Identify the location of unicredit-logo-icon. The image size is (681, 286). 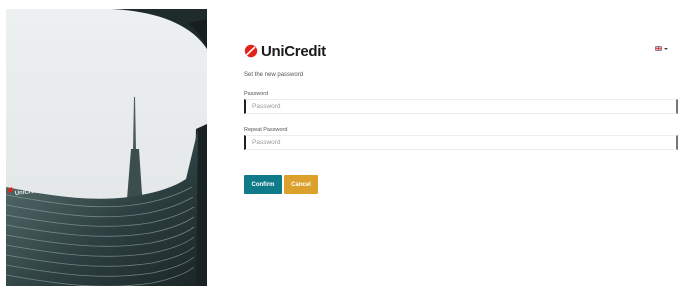
(251, 51).